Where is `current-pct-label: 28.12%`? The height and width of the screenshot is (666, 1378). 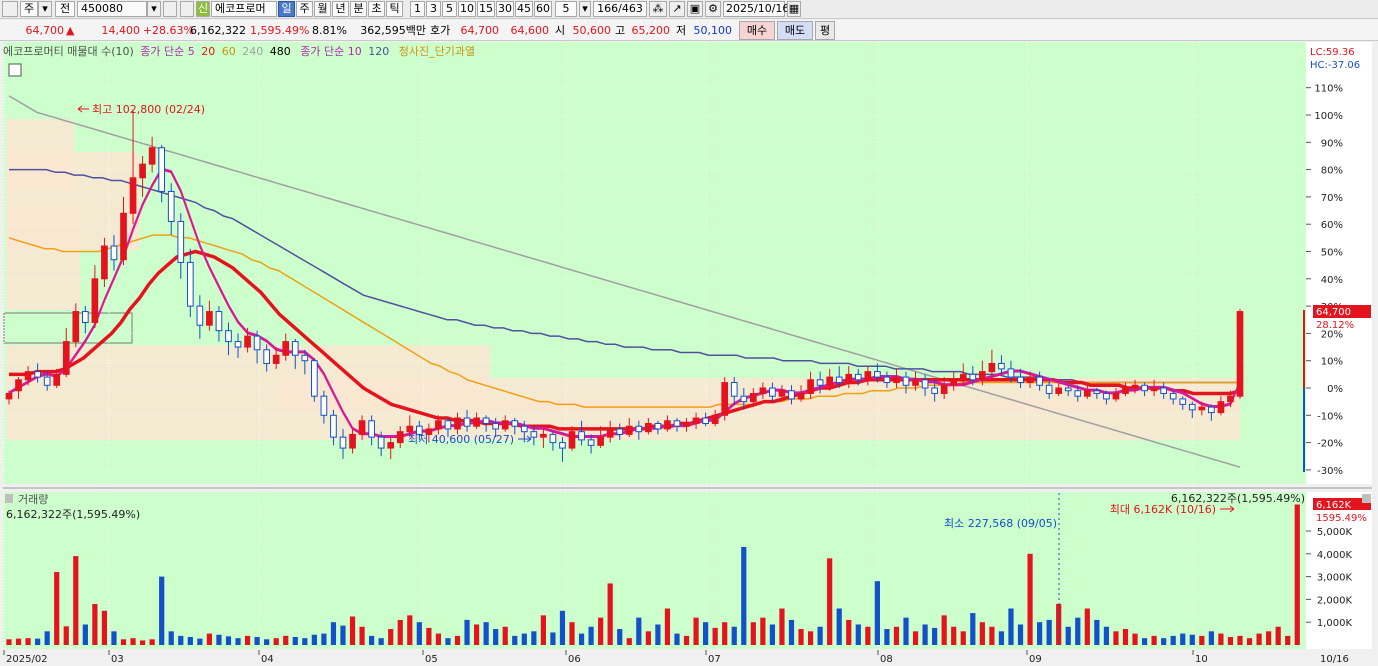
current-pct-label: 28.12% is located at coordinates (1335, 325).